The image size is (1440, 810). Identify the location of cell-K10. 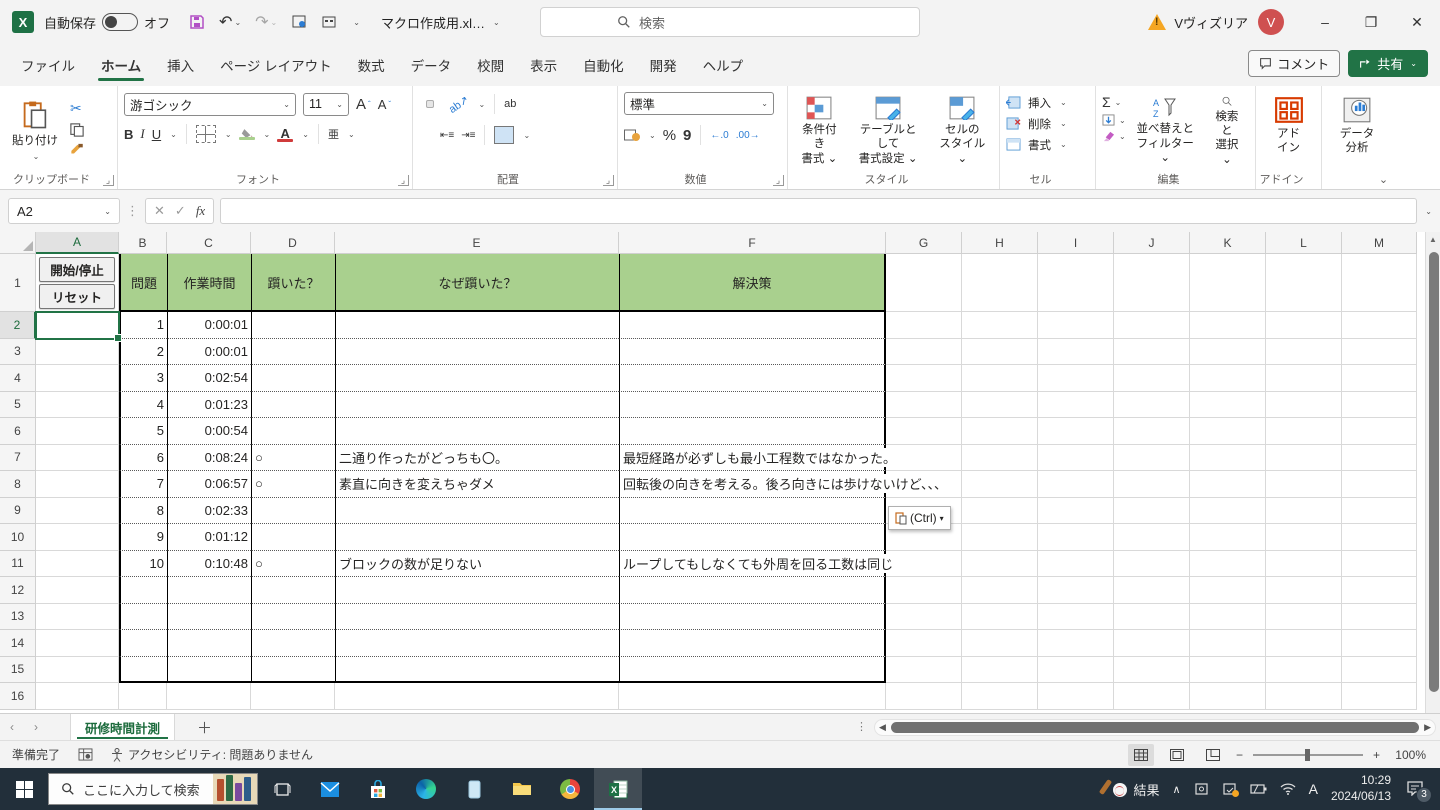
(1228, 537).